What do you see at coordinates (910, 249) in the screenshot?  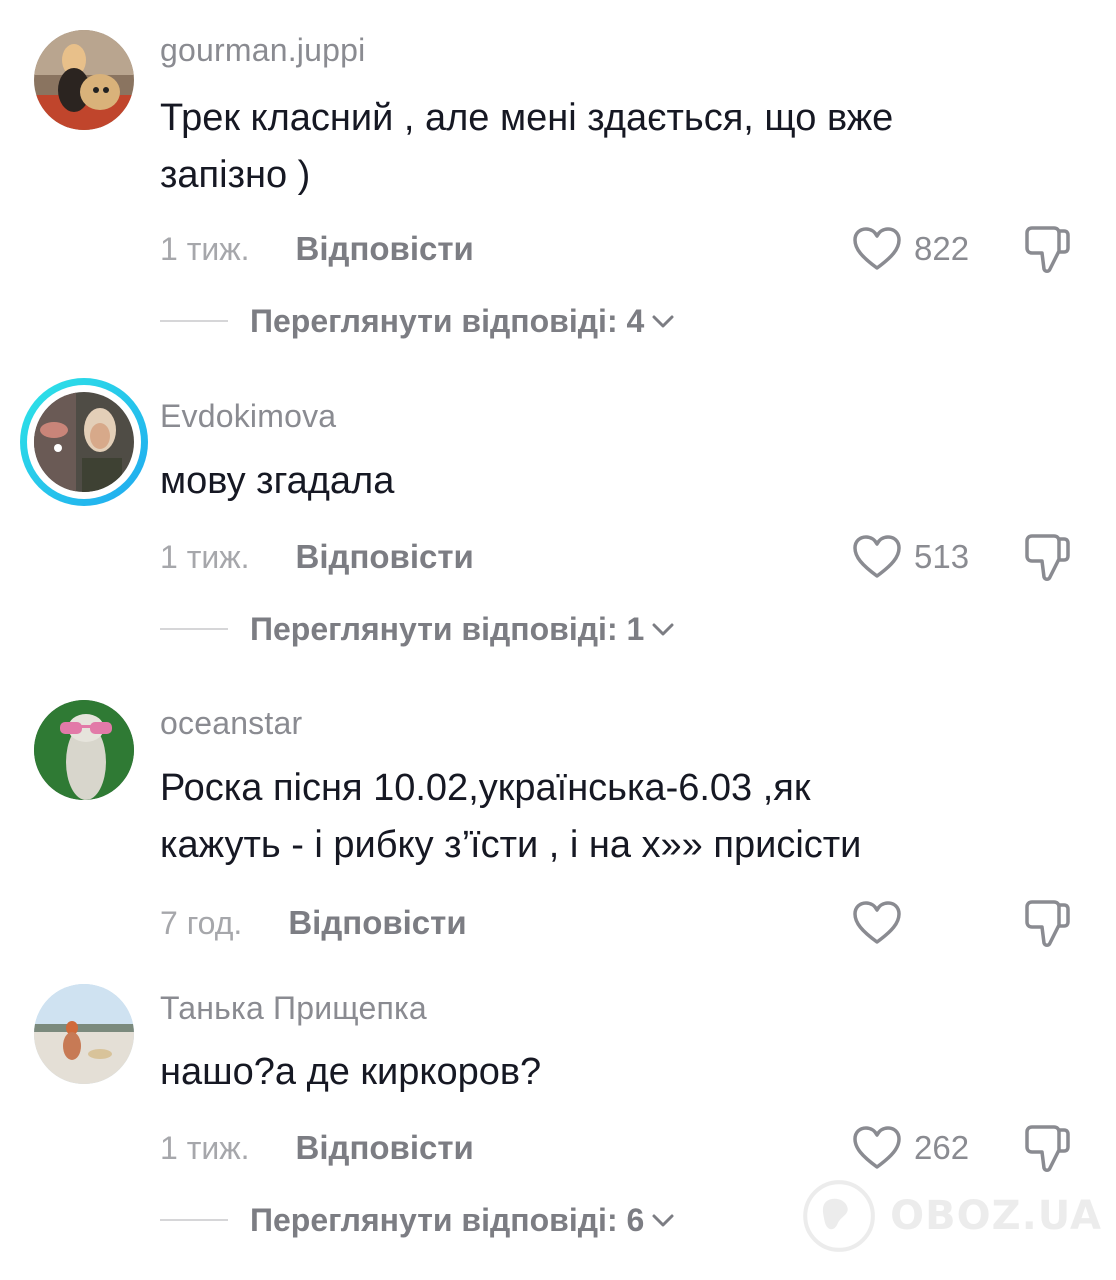 I see `like-button: 822` at bounding box center [910, 249].